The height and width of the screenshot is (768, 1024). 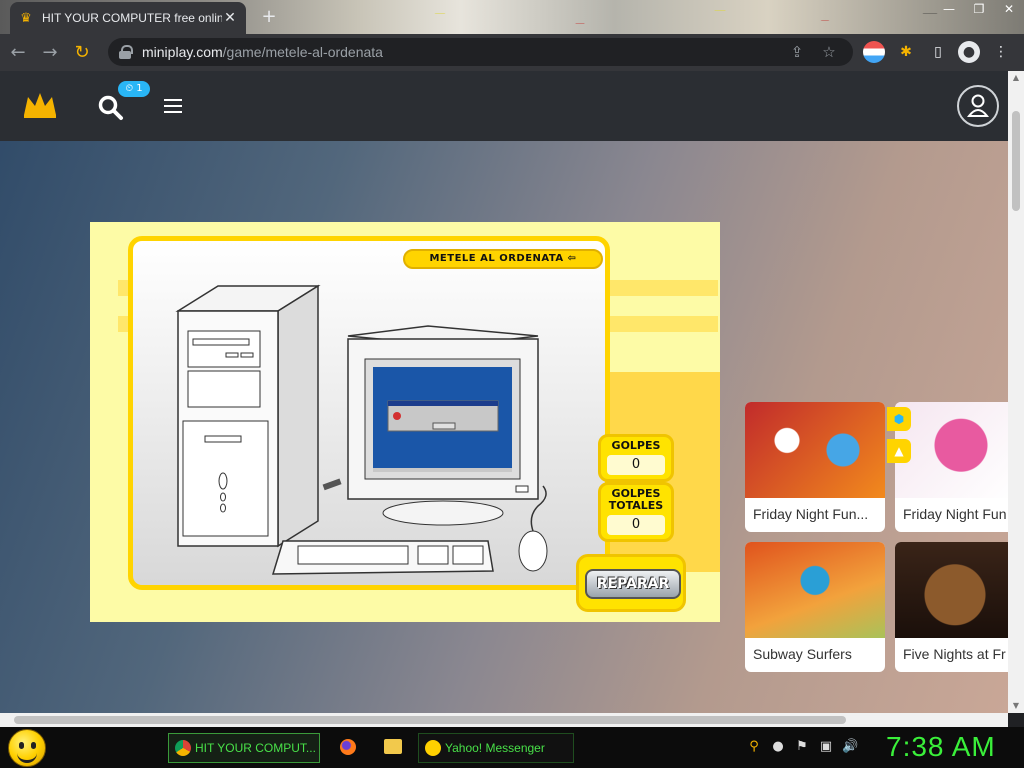 I want to click on bookmark-star-icon: ☆, so click(x=829, y=52).